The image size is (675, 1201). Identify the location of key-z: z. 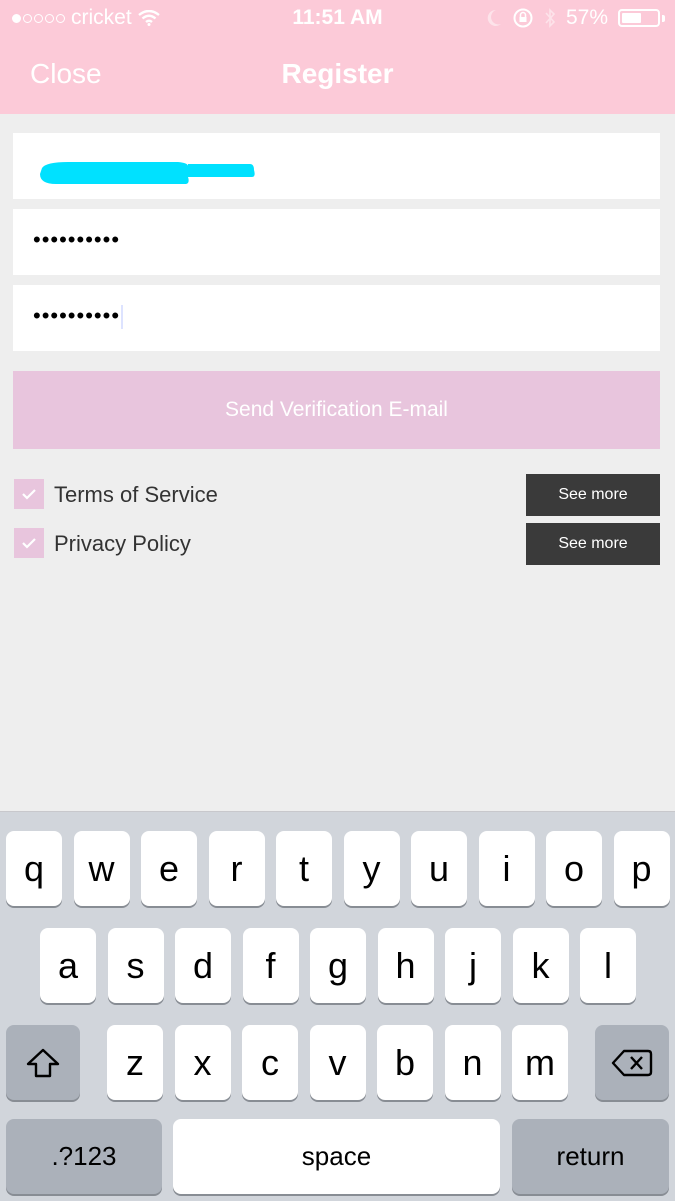
(135, 1062).